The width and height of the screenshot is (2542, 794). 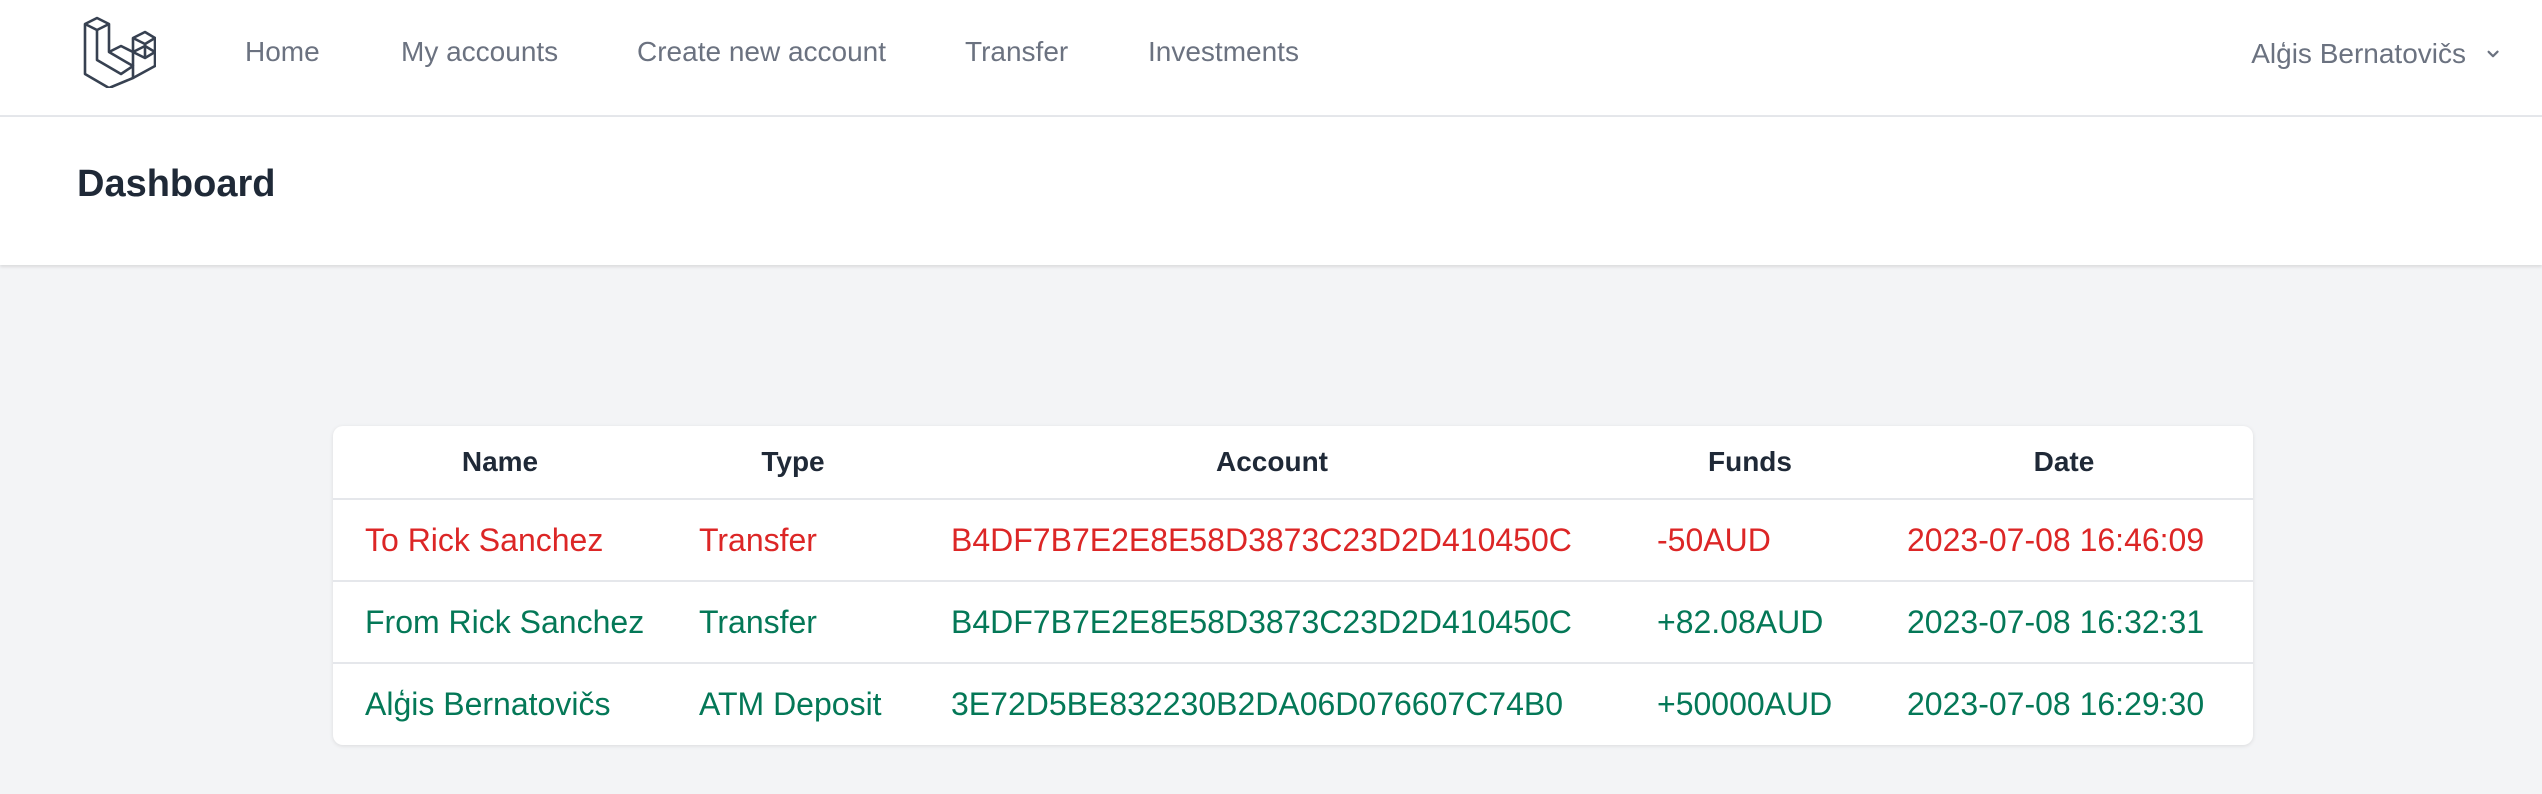 I want to click on user-name: Alģis Bernatovičs, so click(x=2358, y=53).